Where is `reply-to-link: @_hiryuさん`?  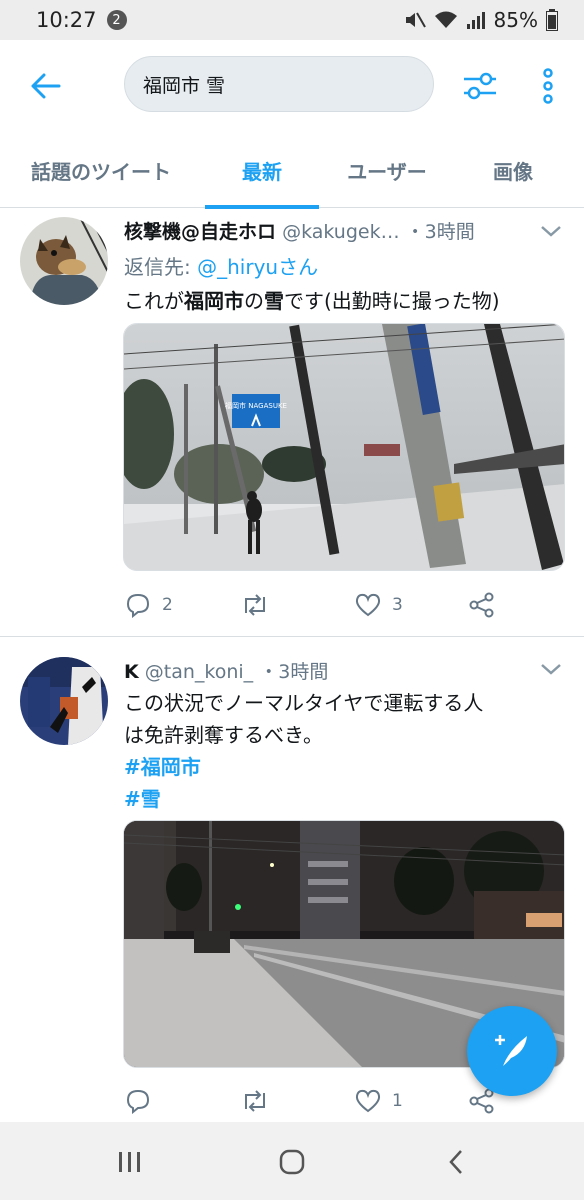
reply-to-link: @_hiryuさん is located at coordinates (257, 267).